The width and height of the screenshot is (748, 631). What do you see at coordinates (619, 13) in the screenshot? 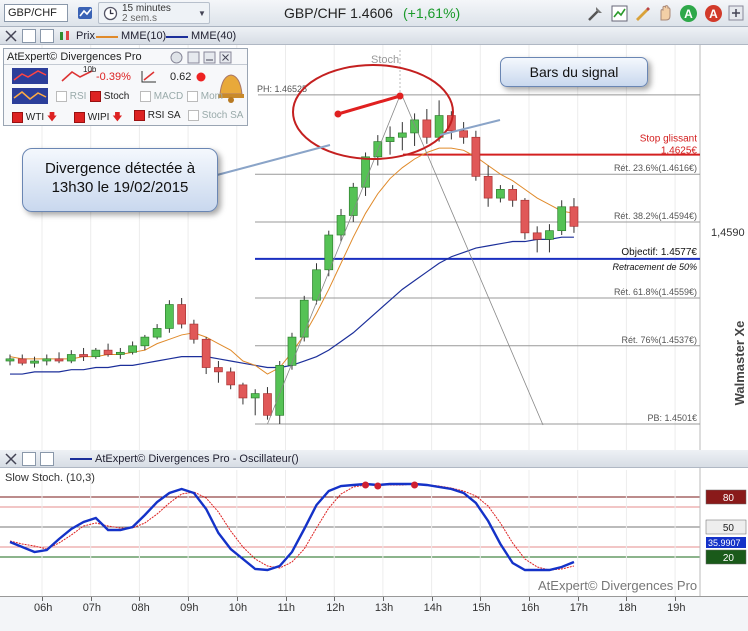
I see `indicator-icon` at bounding box center [619, 13].